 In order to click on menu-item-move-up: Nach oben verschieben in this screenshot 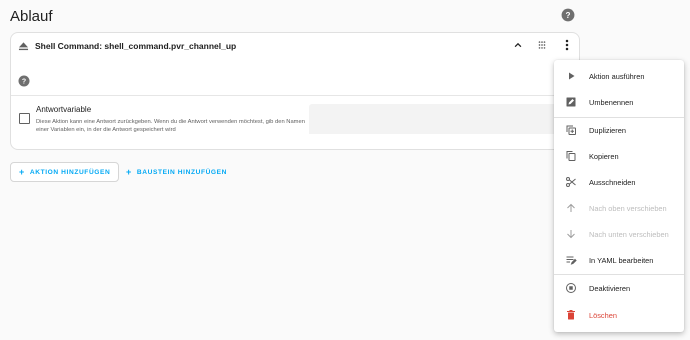, I will do `click(619, 208)`.